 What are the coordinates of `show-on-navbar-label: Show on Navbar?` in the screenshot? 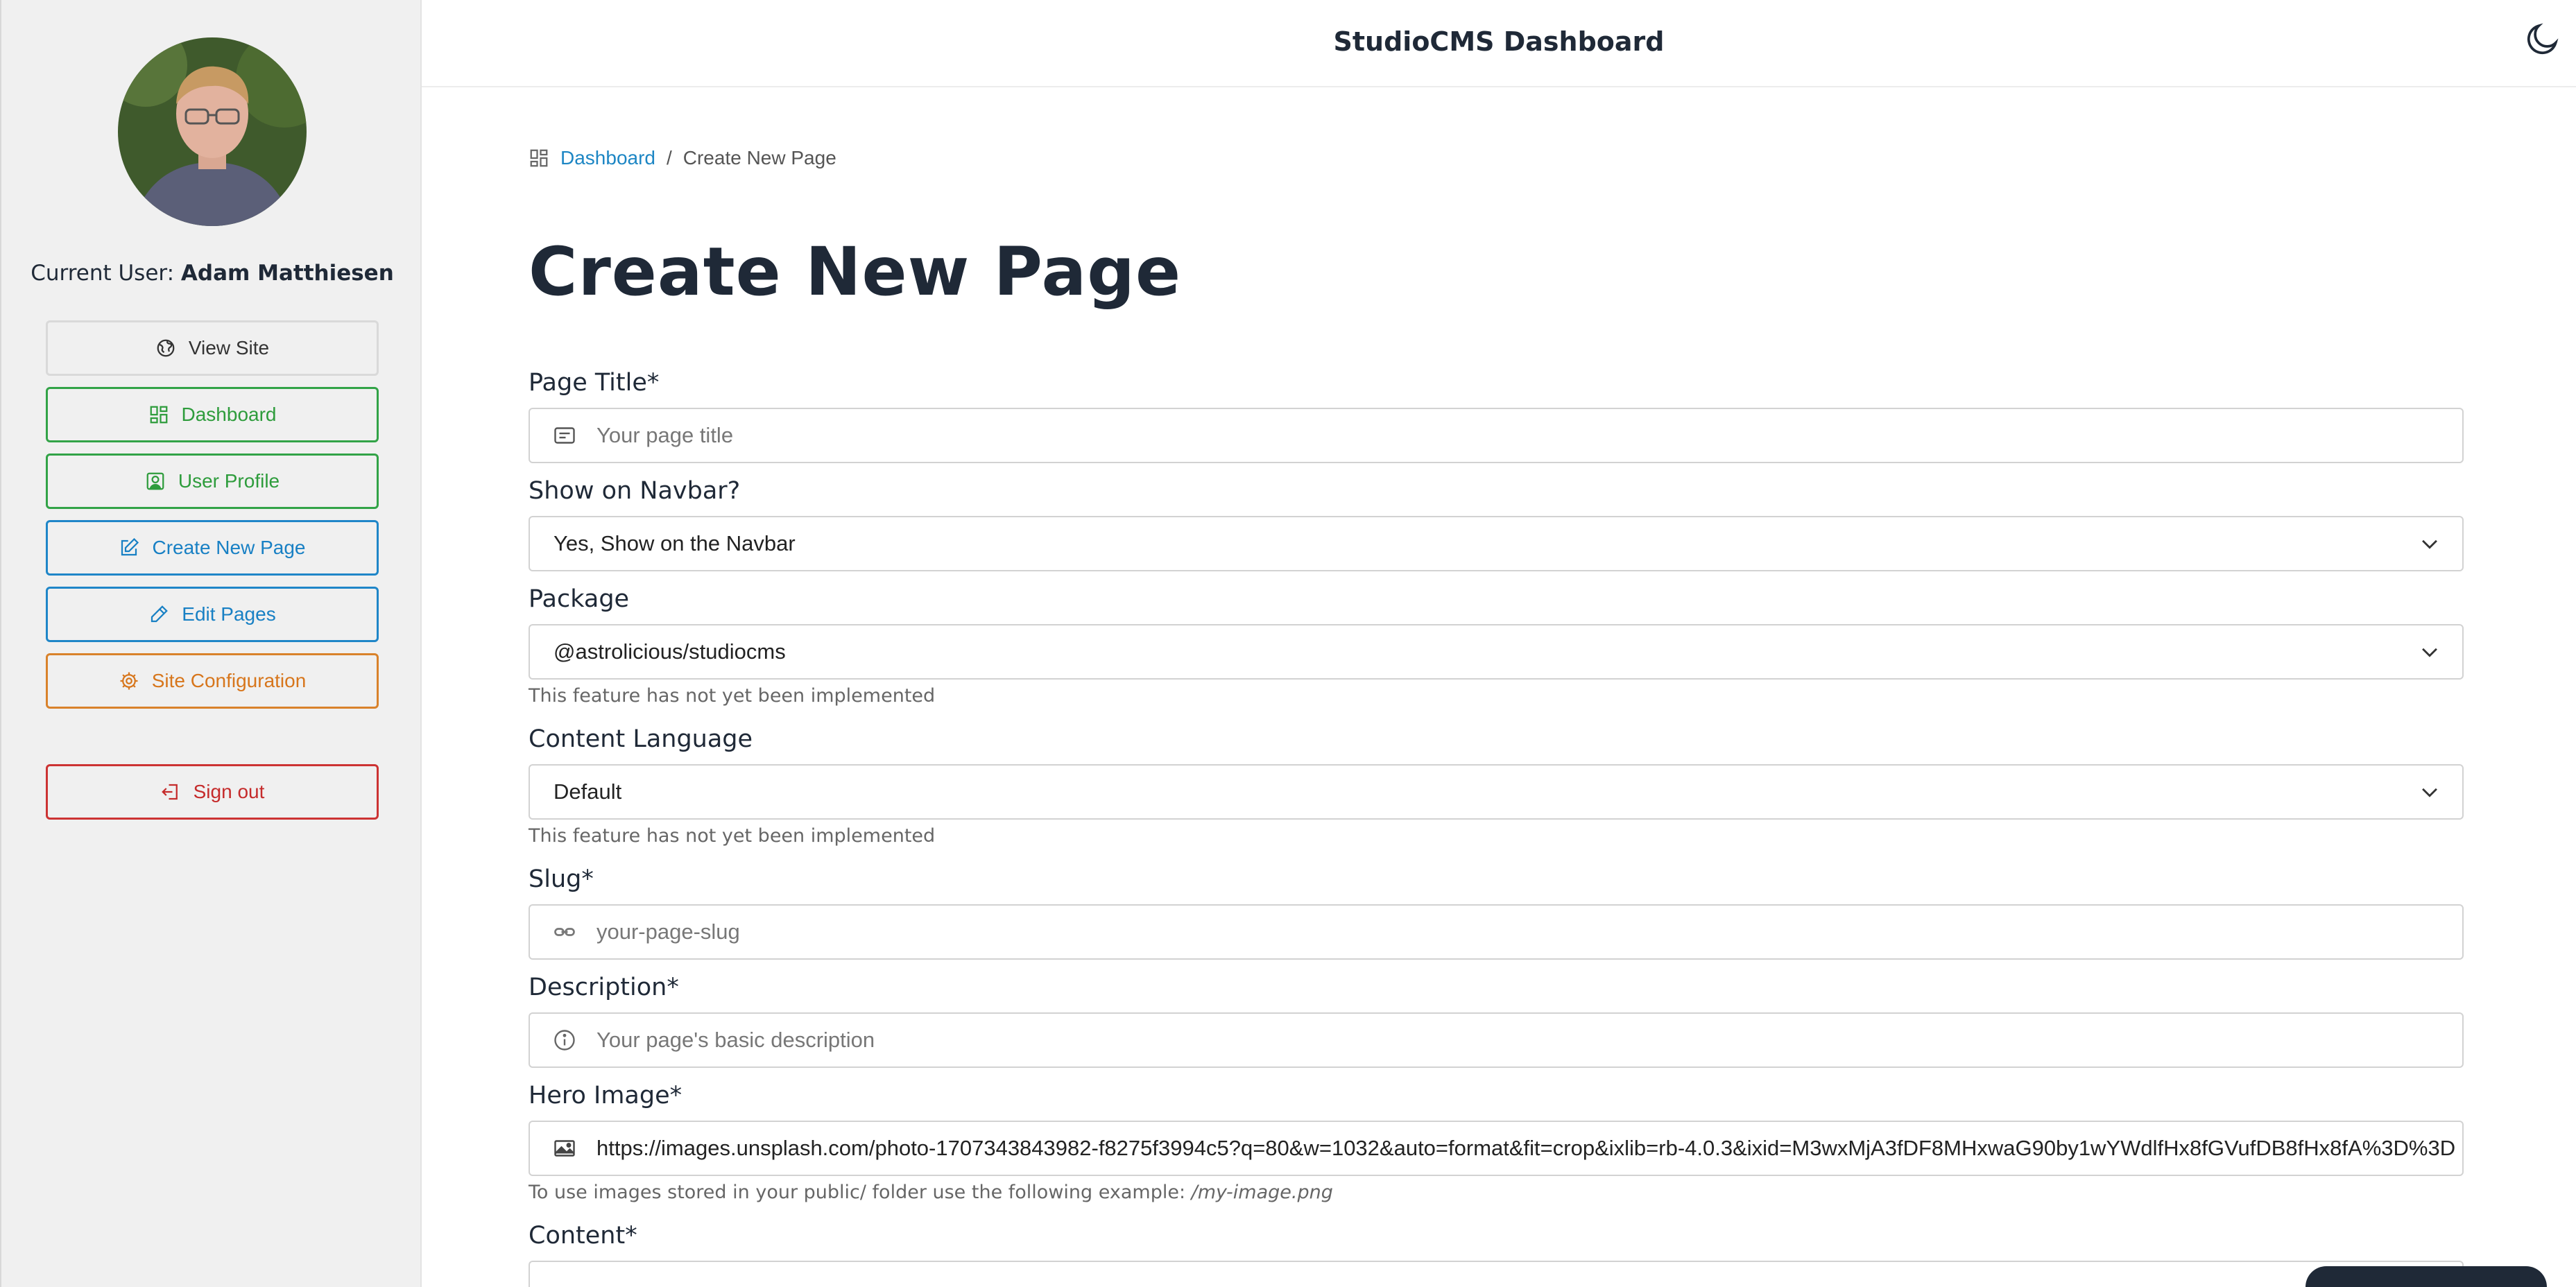 It's located at (635, 491).